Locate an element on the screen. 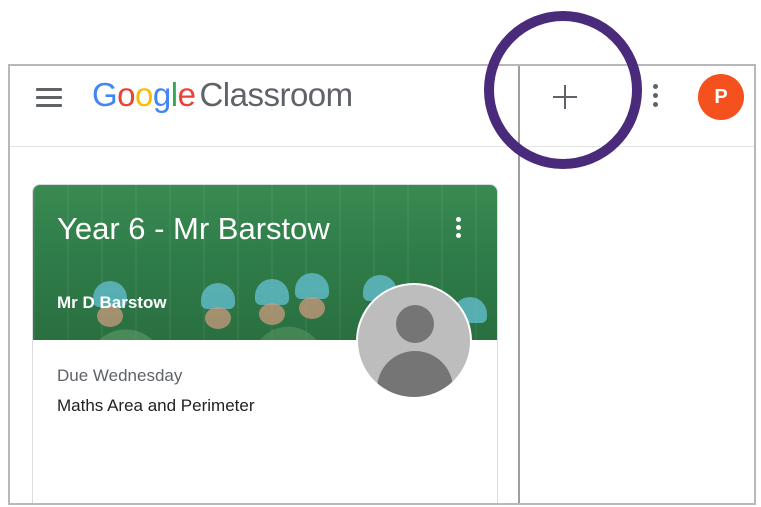 The height and width of the screenshot is (507, 761). hamburger-menu-icon is located at coordinates (50, 97).